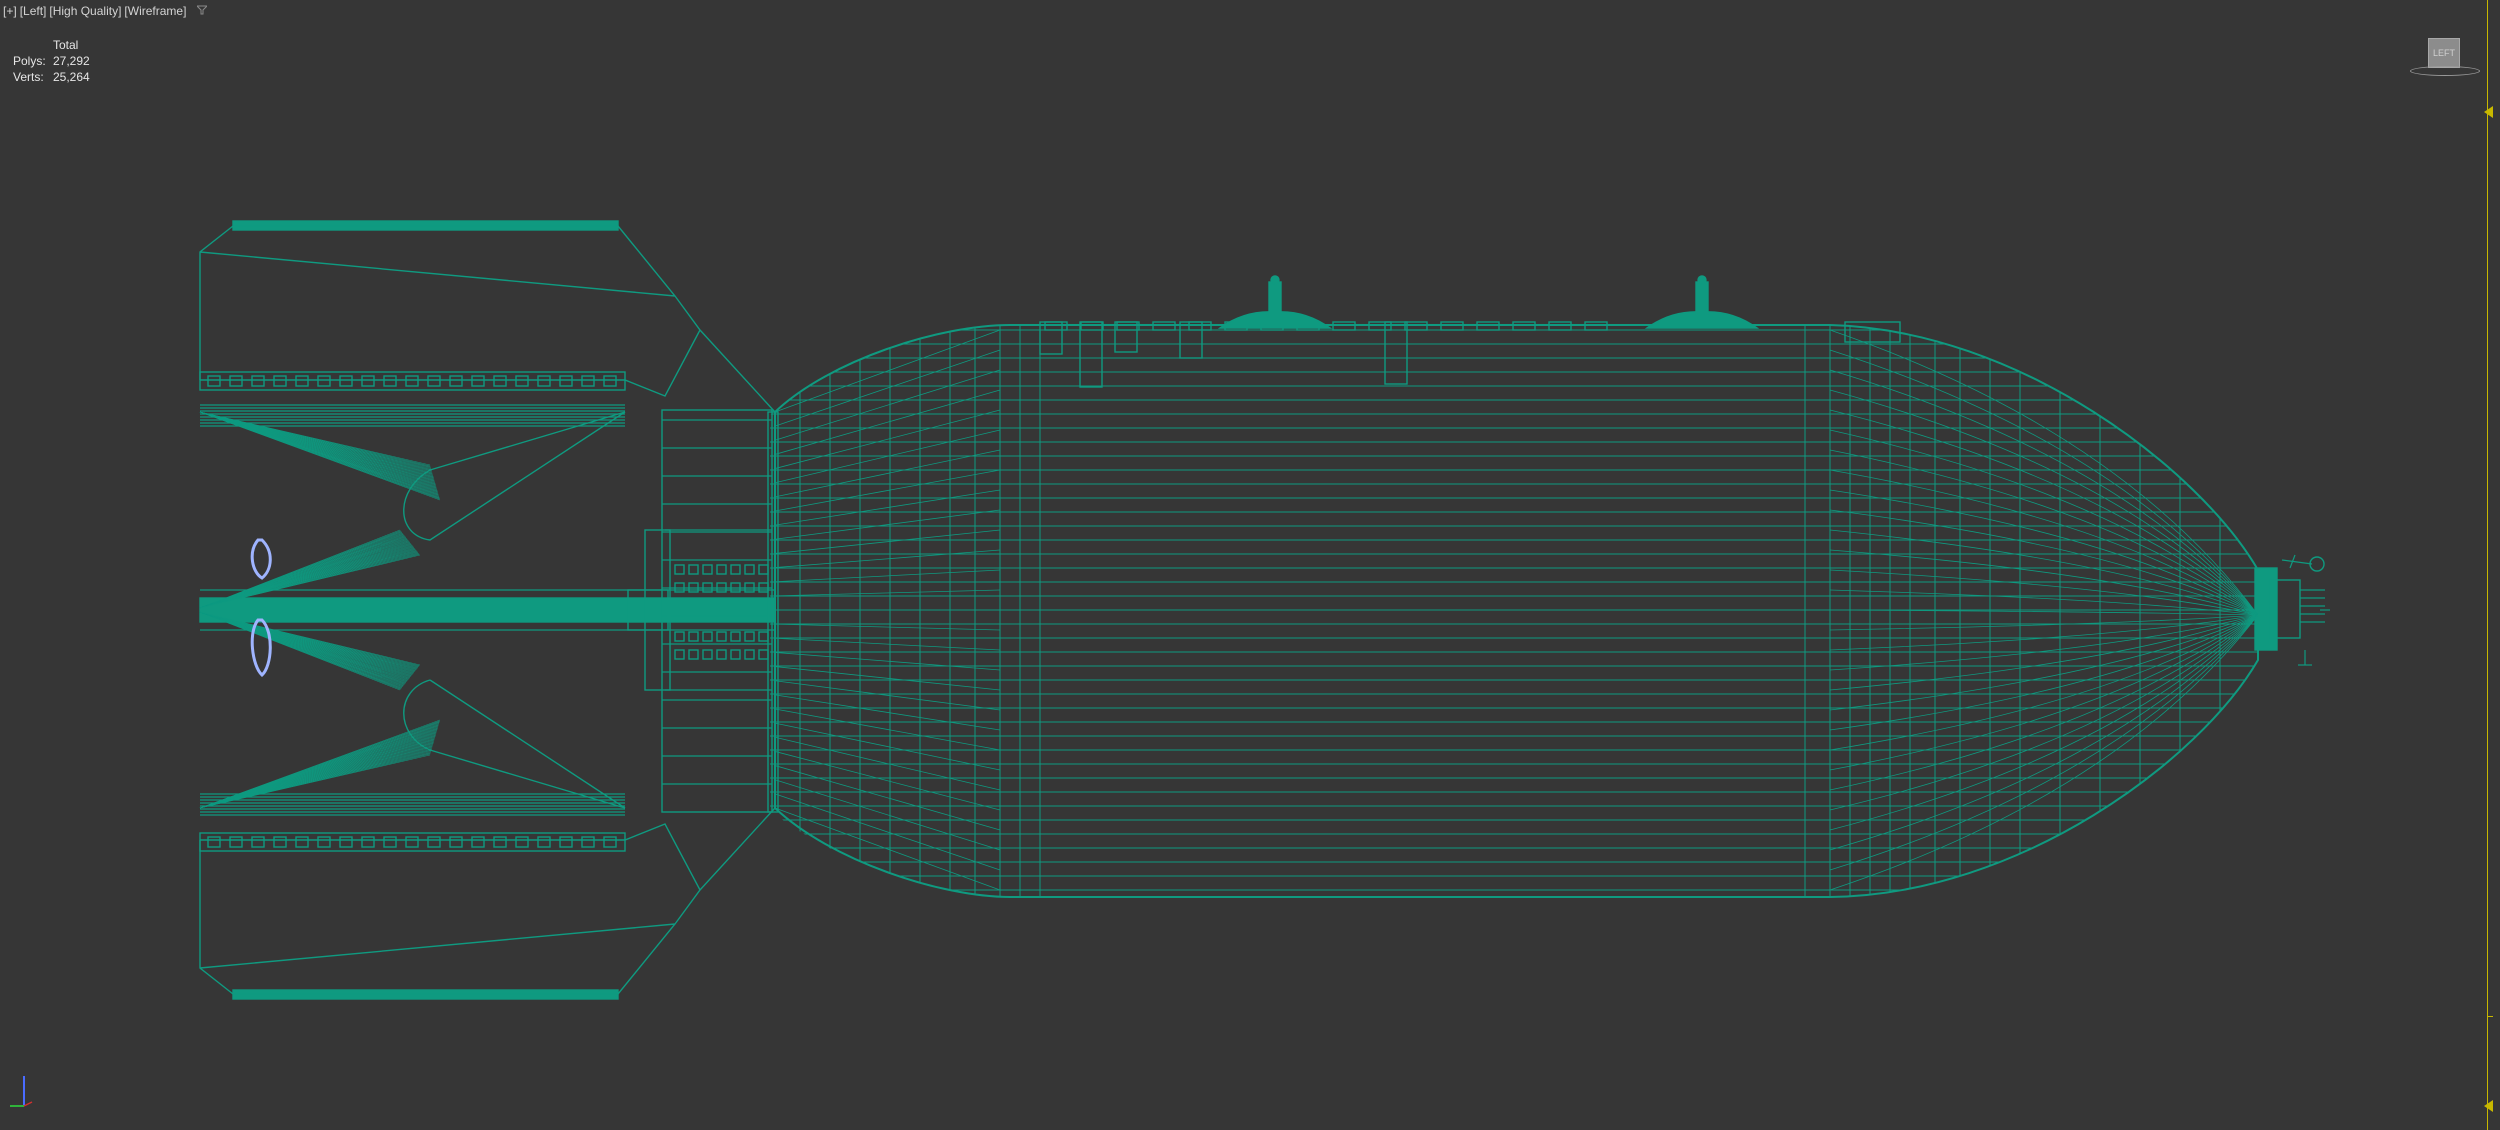 This screenshot has height=1130, width=2500. I want to click on fin-outline, so click(487, 901).